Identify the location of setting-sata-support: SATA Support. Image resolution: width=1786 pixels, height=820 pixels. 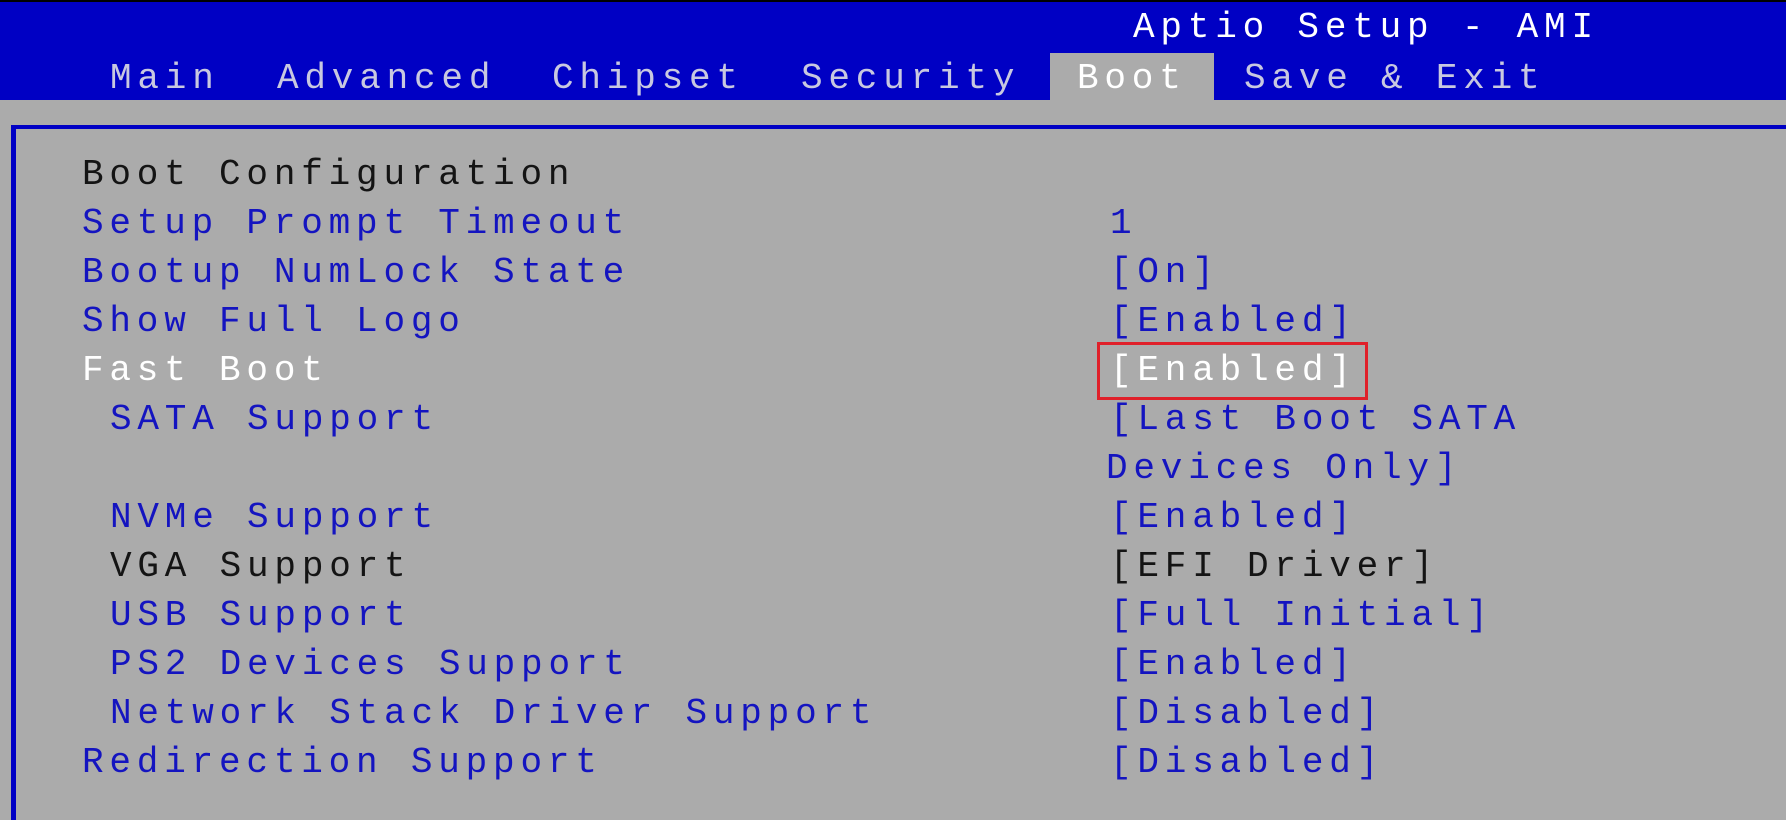
(274, 419).